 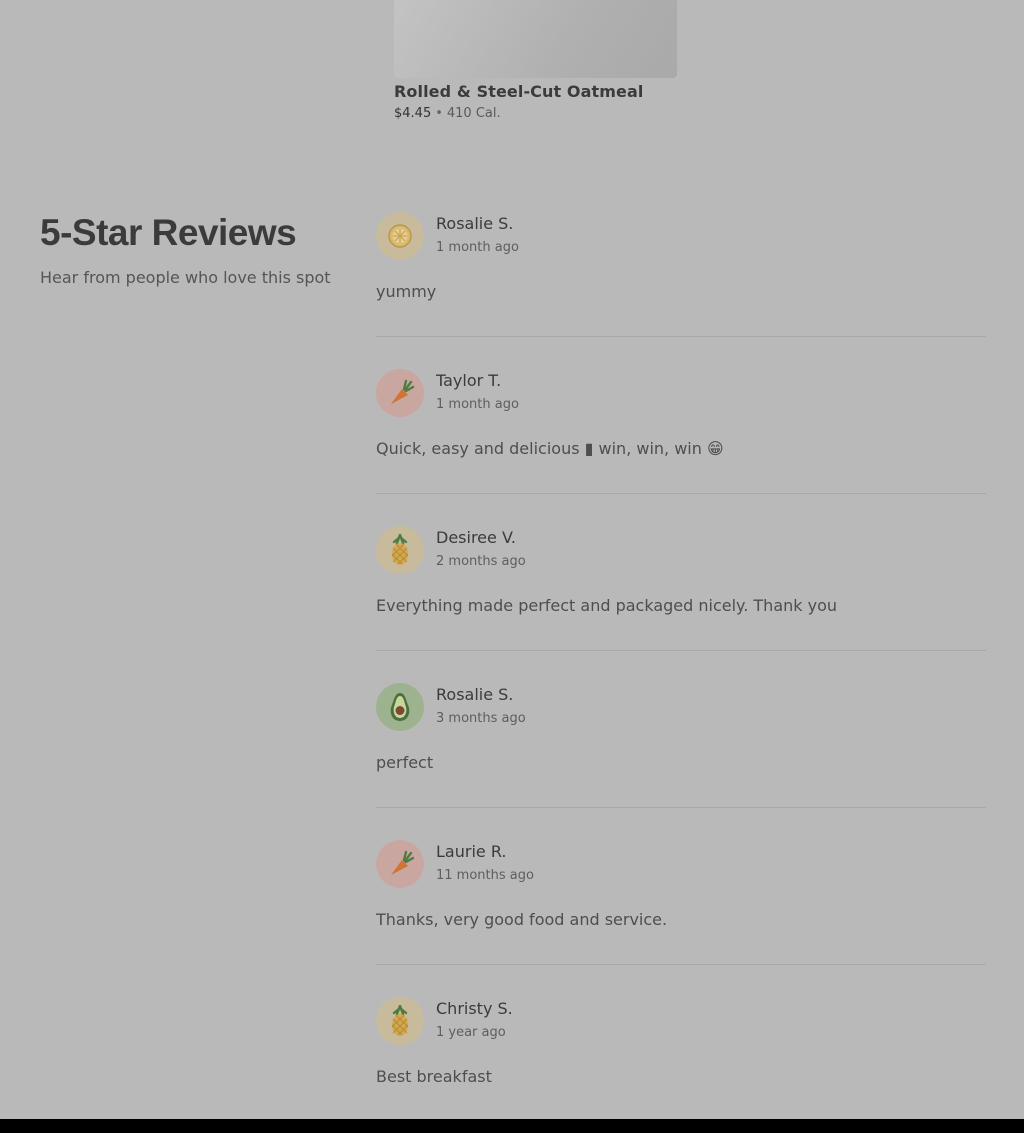 I want to click on review-item: Rosalie S. 3 months ago perfect, so click(x=681, y=745).